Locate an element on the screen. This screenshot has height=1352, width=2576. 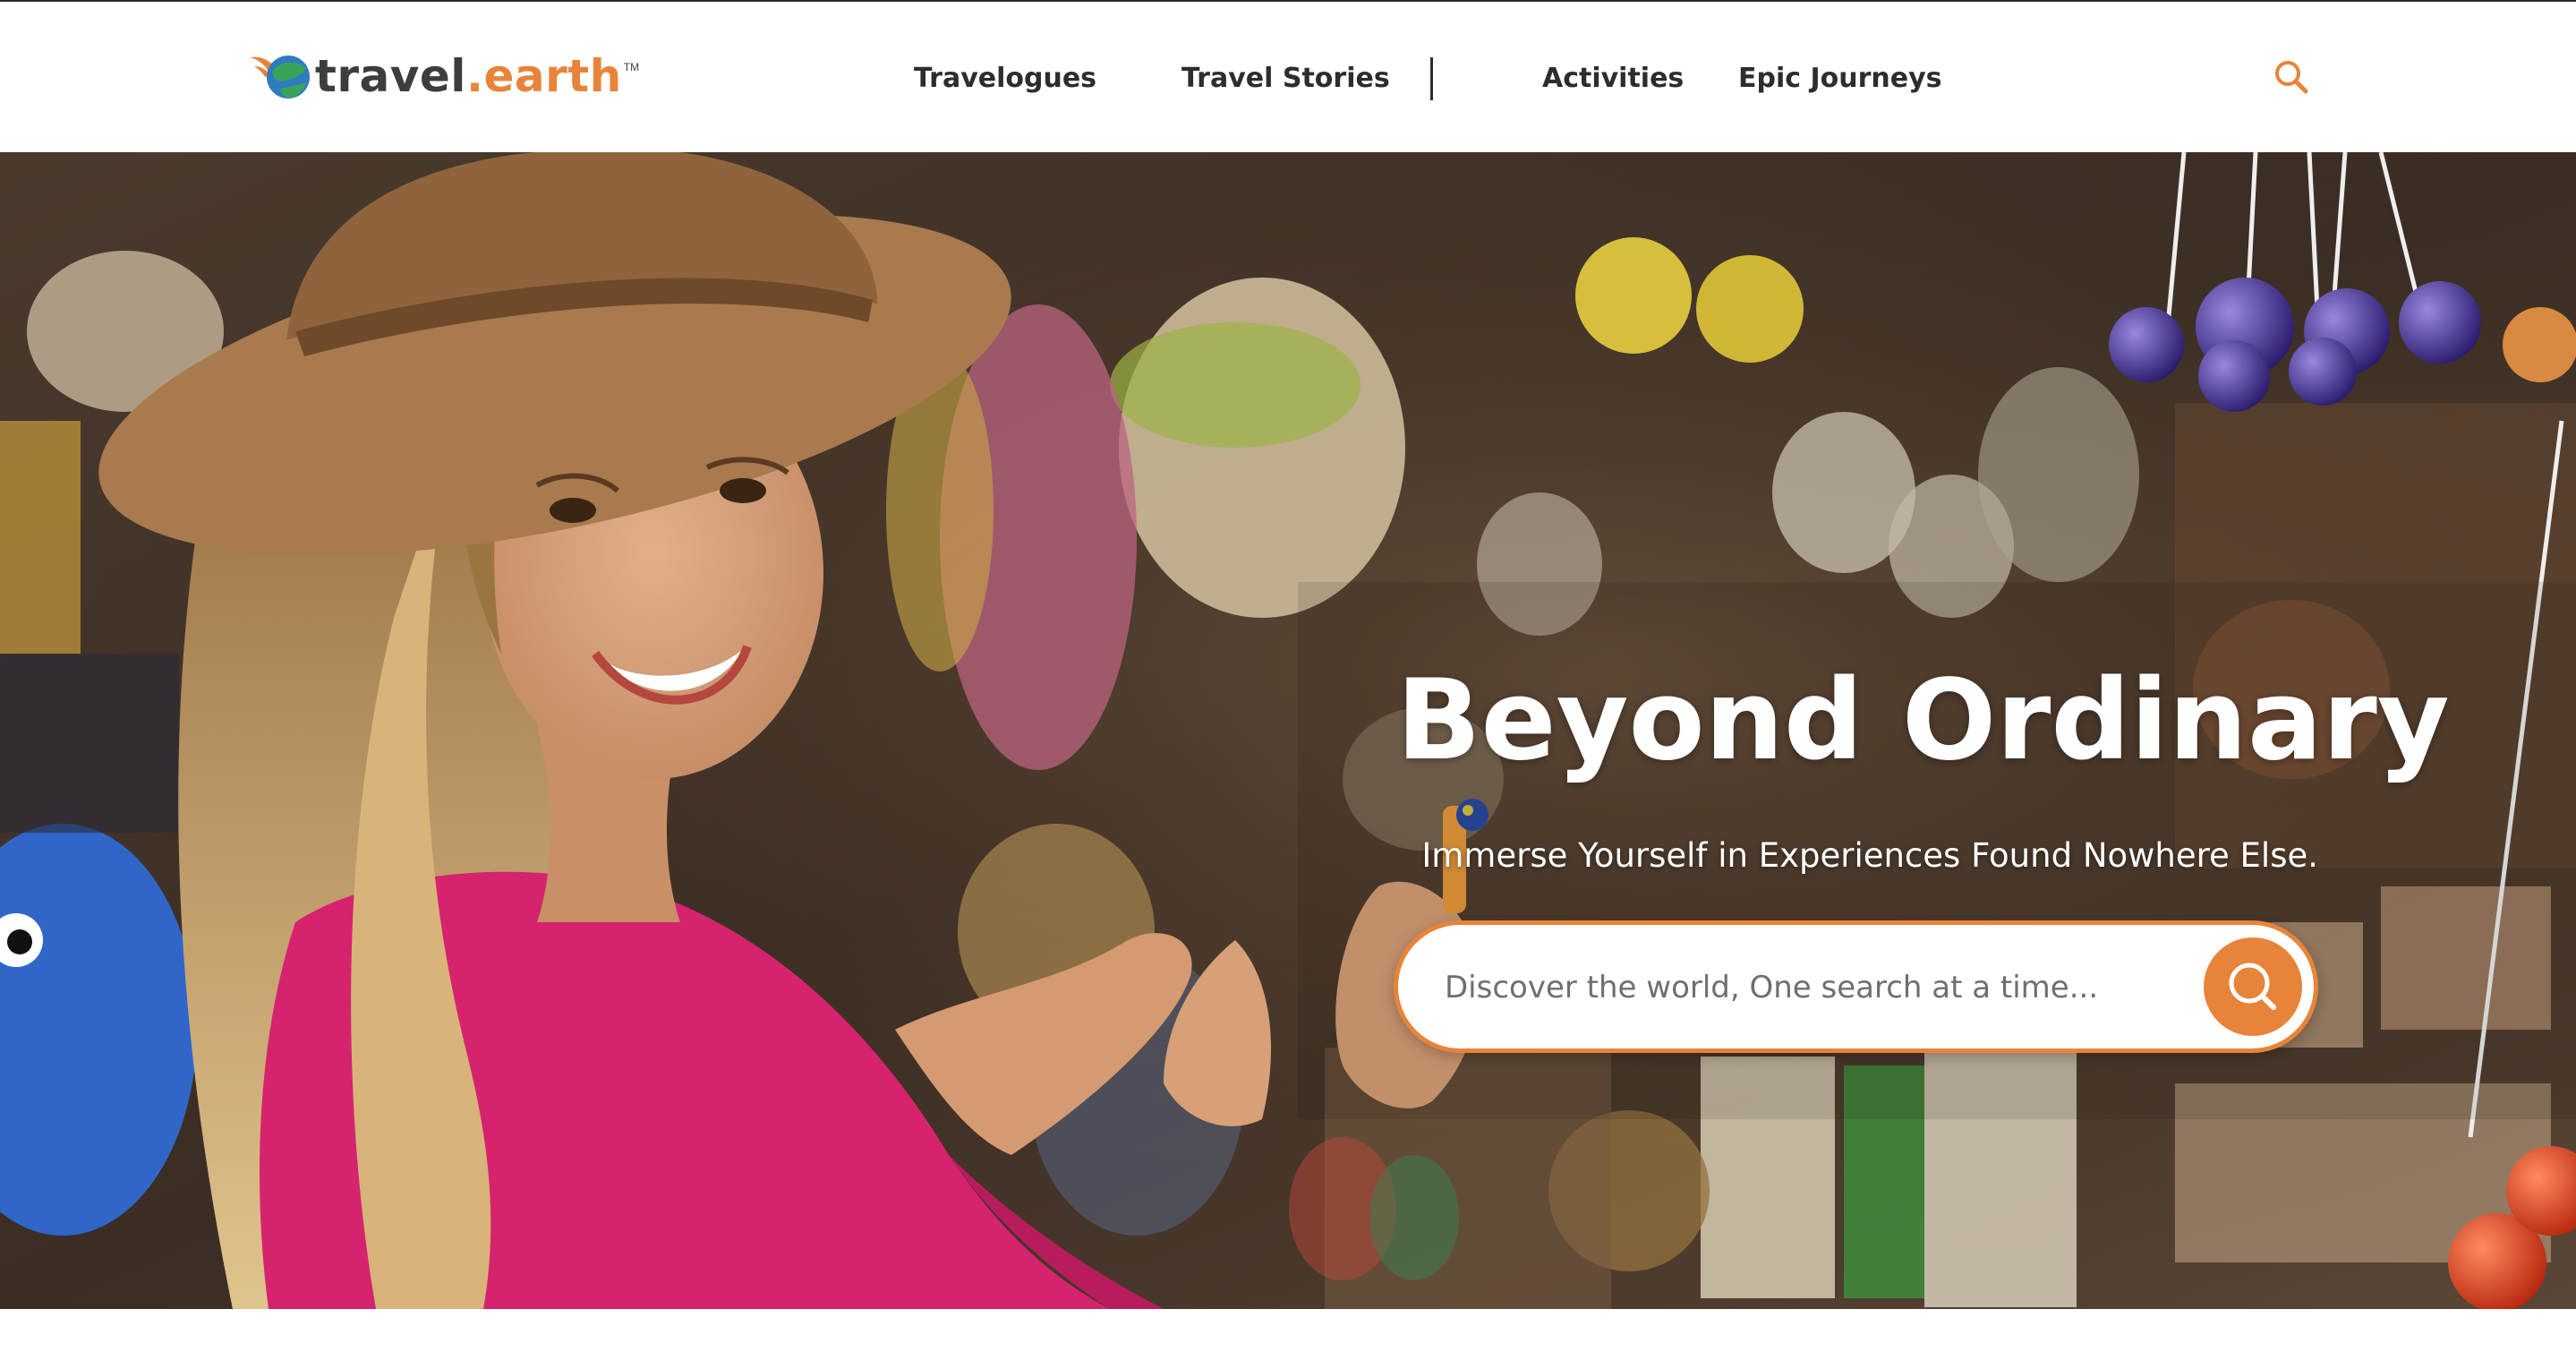
page-bottom-strip is located at coordinates (1288, 1331).